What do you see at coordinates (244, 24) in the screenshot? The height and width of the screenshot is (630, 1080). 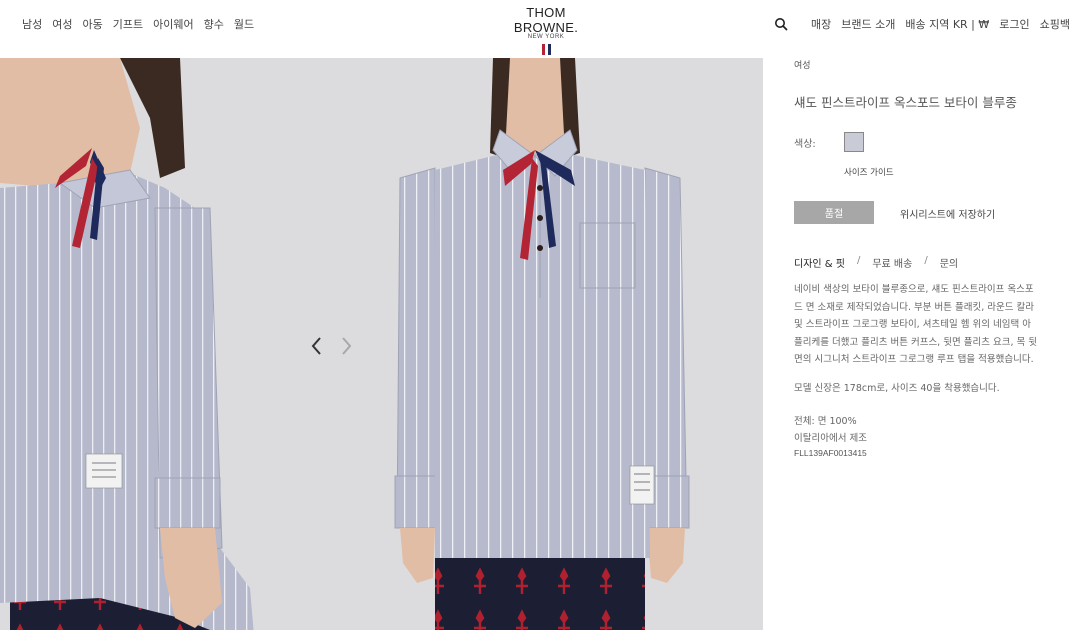 I see `nav-item-world: 월드` at bounding box center [244, 24].